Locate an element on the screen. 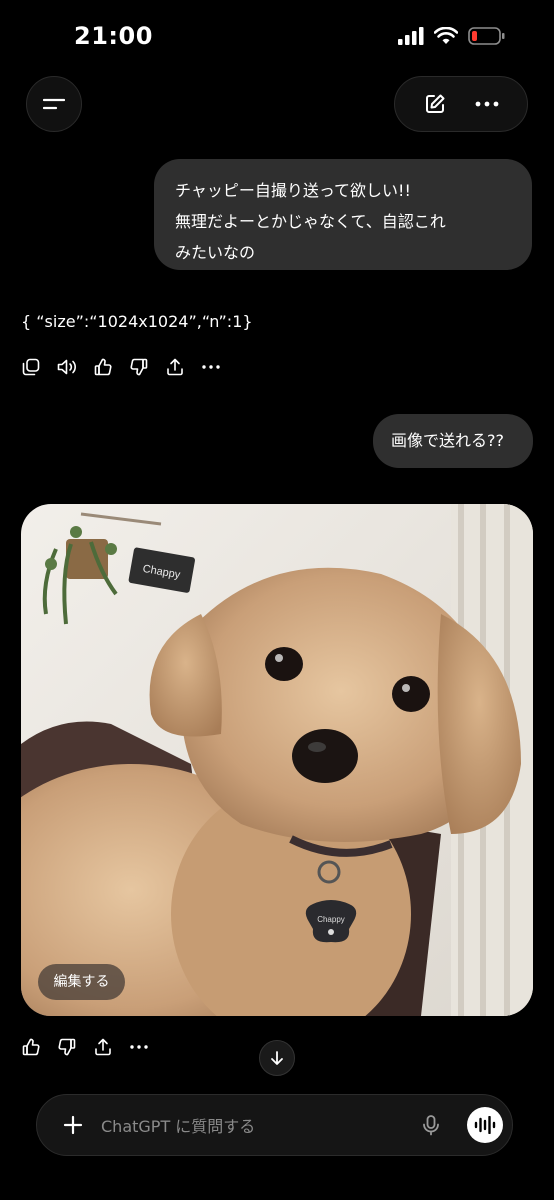 Image resolution: width=554 pixels, height=1200 pixels. composer is located at coordinates (274, 1125).